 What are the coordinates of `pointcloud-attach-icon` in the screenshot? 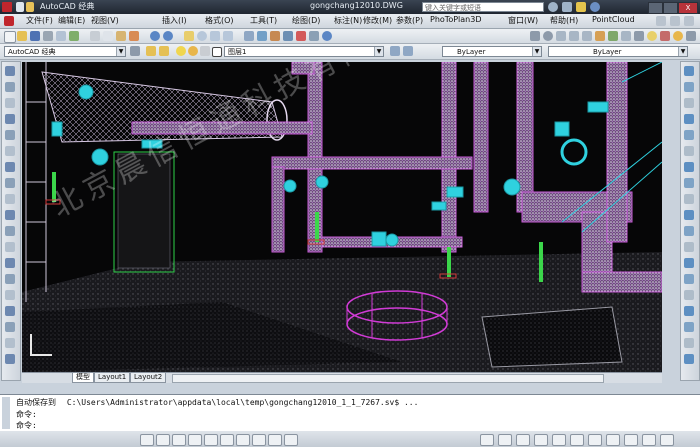 It's located at (689, 327).